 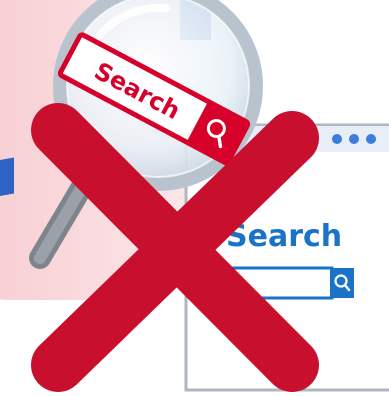 I want to click on window-search-button, so click(x=342, y=283).